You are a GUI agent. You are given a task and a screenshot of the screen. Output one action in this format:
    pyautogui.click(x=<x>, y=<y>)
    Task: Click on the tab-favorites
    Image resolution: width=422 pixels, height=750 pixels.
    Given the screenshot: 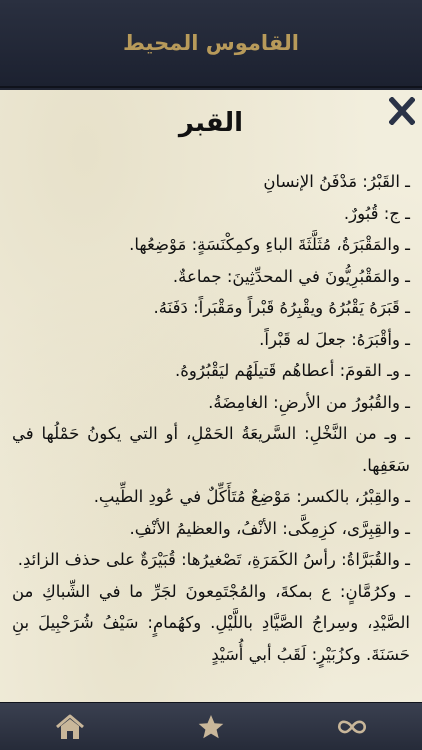 What is the action you would take?
    pyautogui.click(x=211, y=727)
    